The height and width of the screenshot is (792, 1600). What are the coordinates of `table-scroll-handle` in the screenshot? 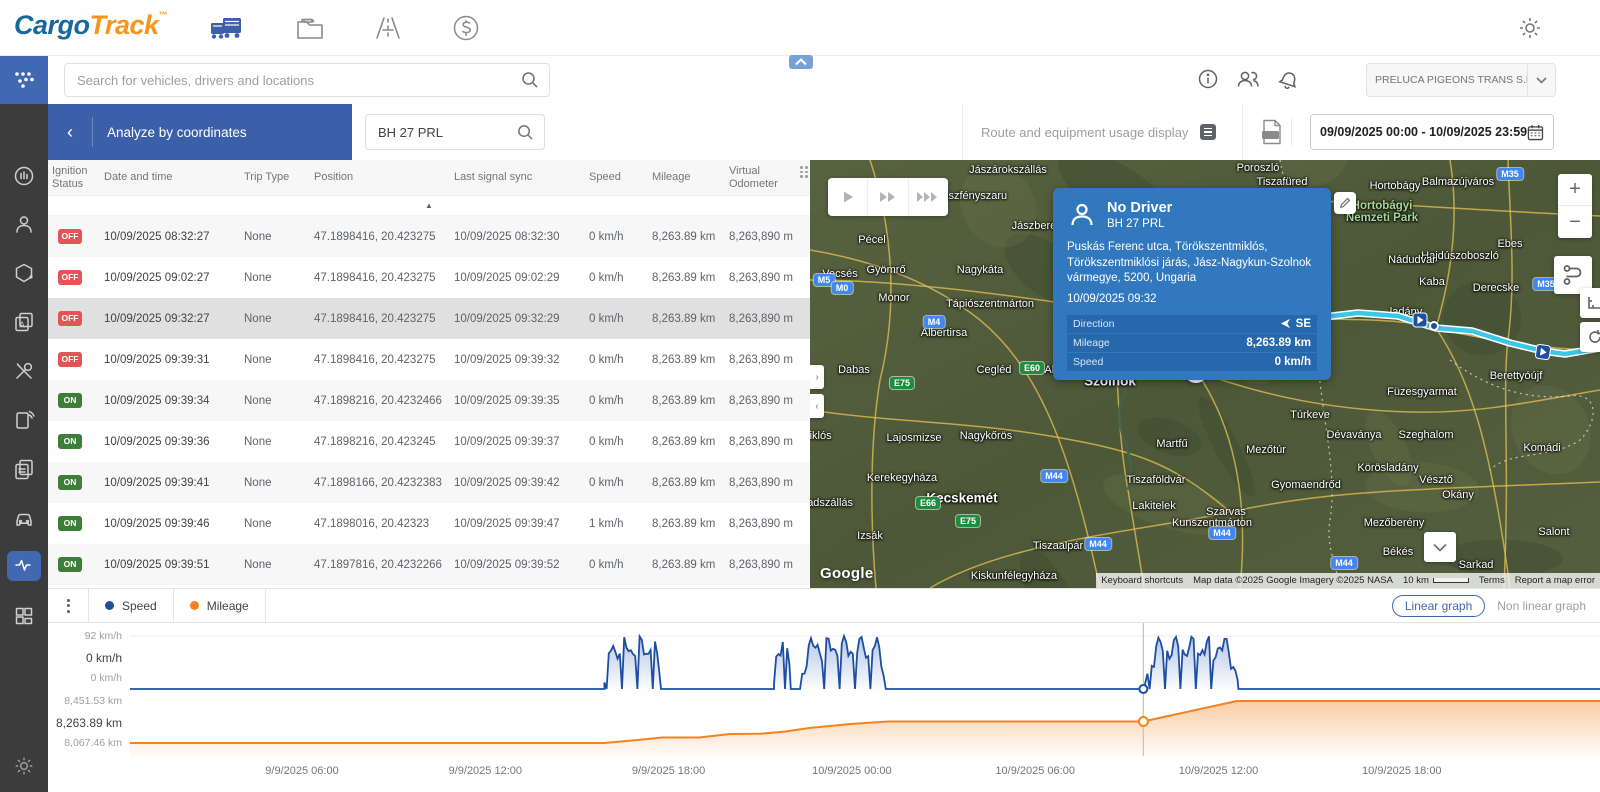 It's located at (804, 172).